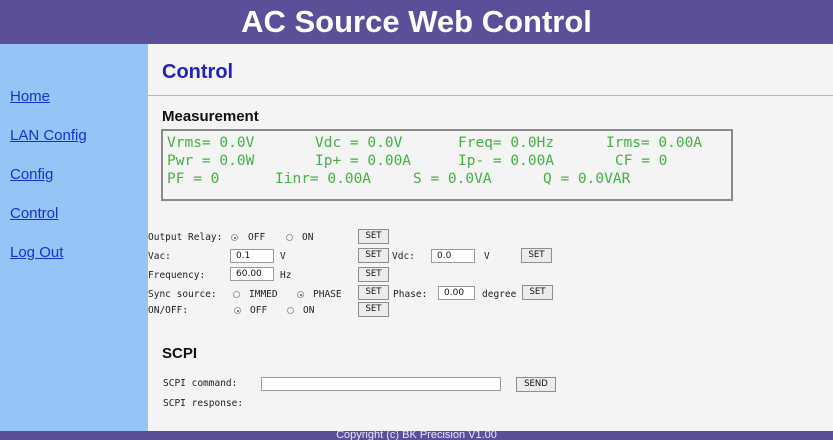 The image size is (833, 440). I want to click on pwr-value: Pwr = 0.0W, so click(211, 161).